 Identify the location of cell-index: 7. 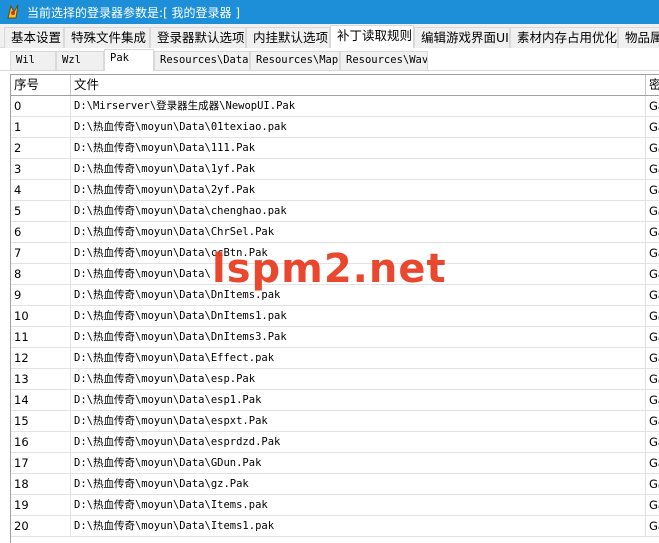
(41, 253).